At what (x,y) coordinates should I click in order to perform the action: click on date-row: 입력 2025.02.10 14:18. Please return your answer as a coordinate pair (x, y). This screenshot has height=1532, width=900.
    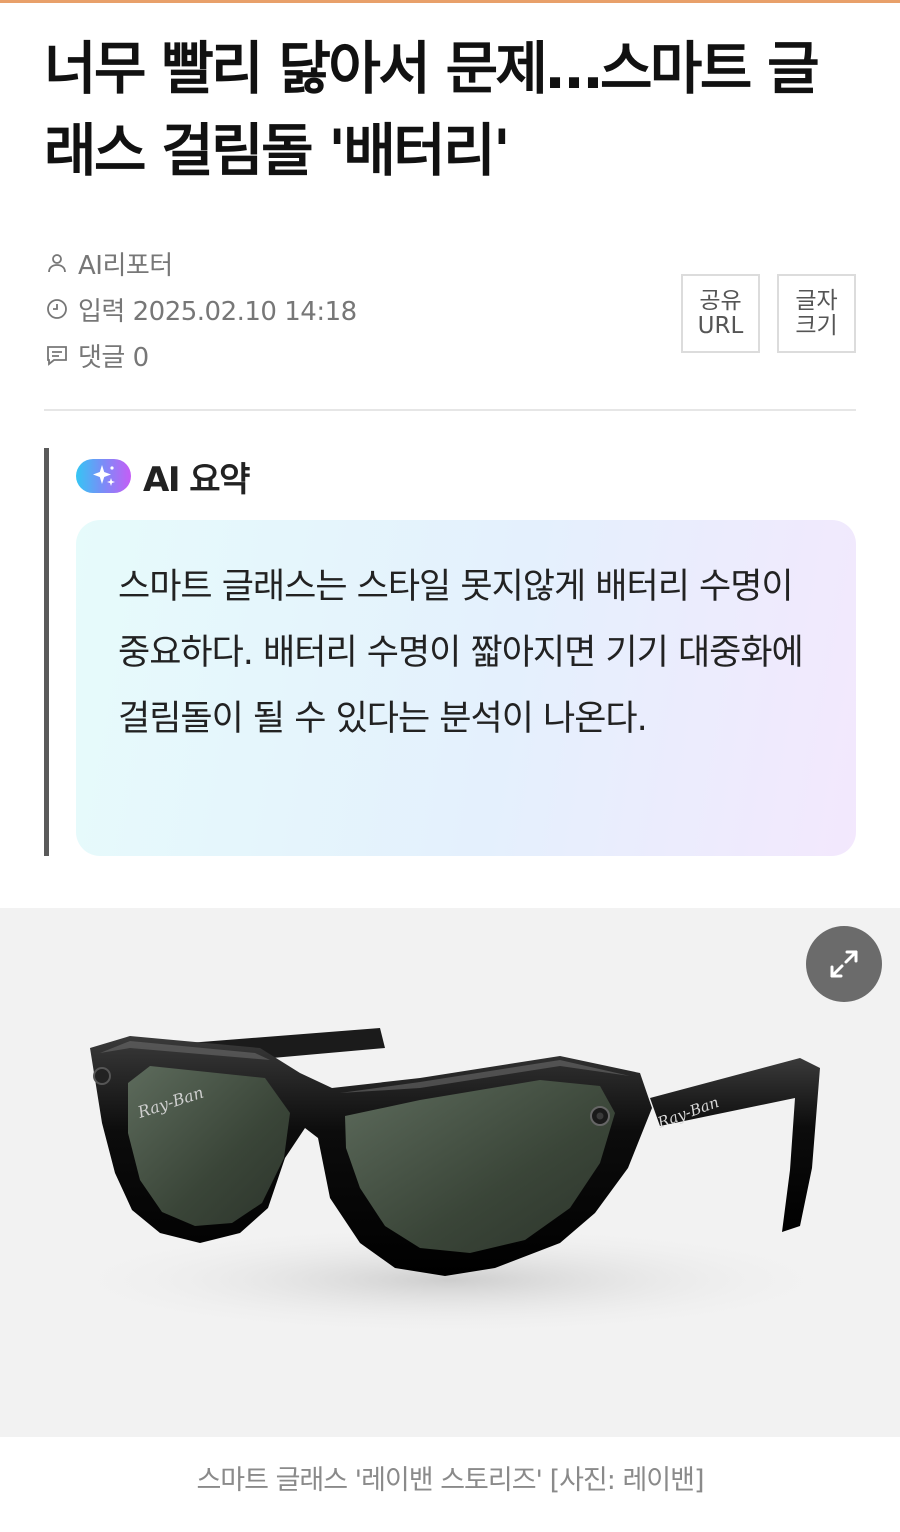
    Looking at the image, I should click on (344, 309).